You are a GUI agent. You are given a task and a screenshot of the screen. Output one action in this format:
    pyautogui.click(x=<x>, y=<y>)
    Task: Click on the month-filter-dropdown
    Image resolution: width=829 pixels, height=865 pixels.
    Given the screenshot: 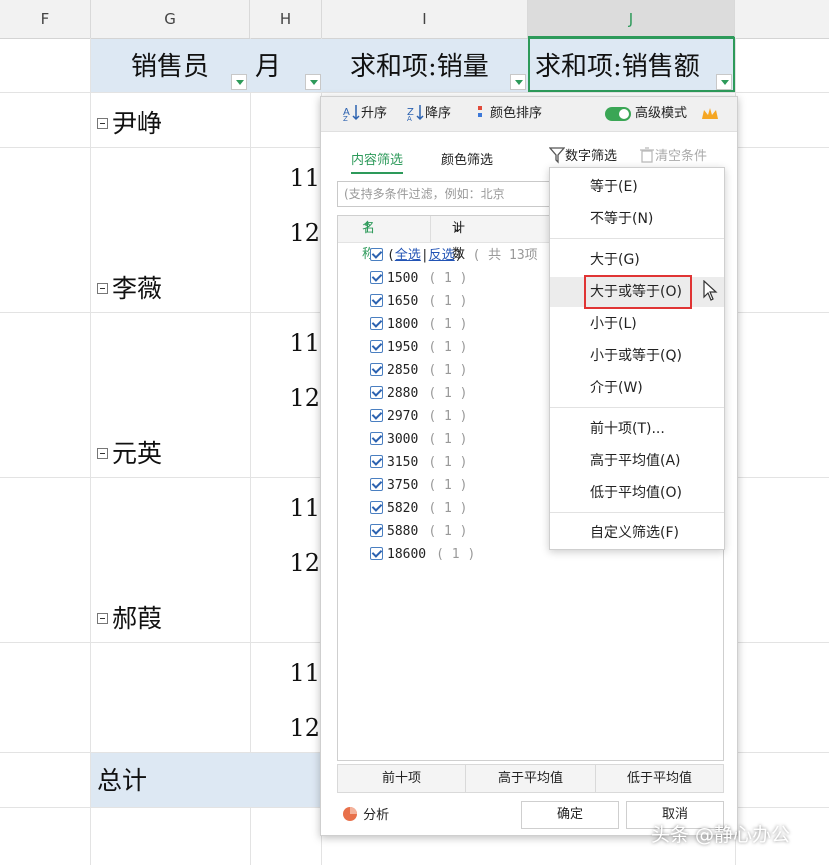 What is the action you would take?
    pyautogui.click(x=313, y=82)
    